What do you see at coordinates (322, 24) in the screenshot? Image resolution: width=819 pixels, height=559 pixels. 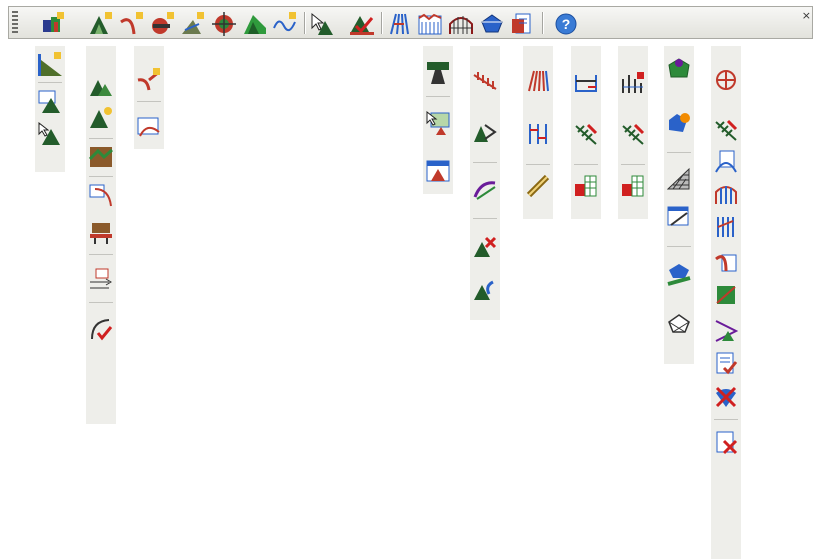 I see `cursor-terrain-icon` at bounding box center [322, 24].